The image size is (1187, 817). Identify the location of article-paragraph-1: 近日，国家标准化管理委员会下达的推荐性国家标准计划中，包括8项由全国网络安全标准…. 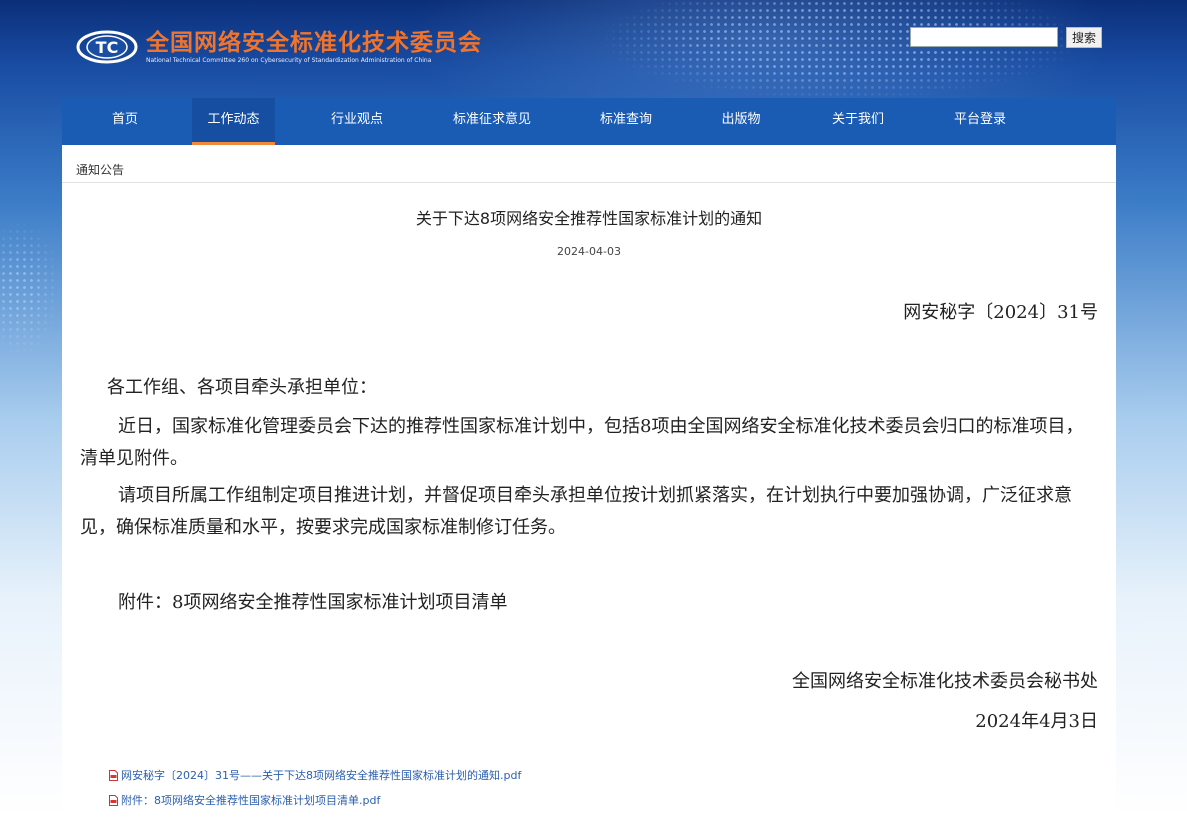
(582, 442).